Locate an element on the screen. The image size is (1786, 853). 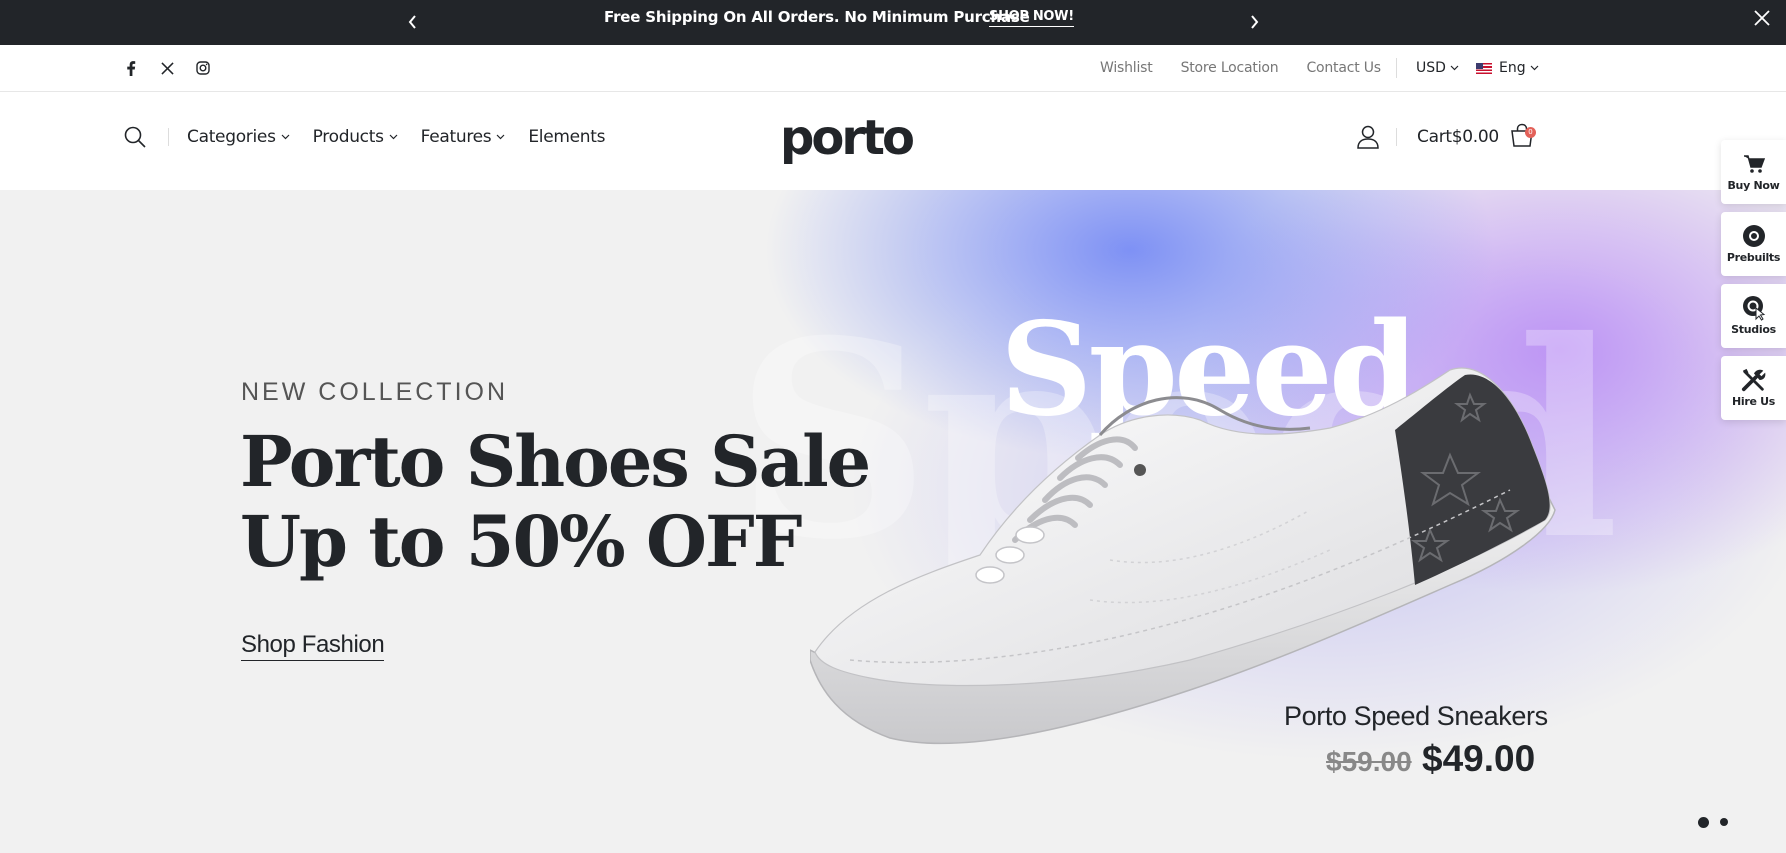
user-account-icon is located at coordinates (1368, 137).